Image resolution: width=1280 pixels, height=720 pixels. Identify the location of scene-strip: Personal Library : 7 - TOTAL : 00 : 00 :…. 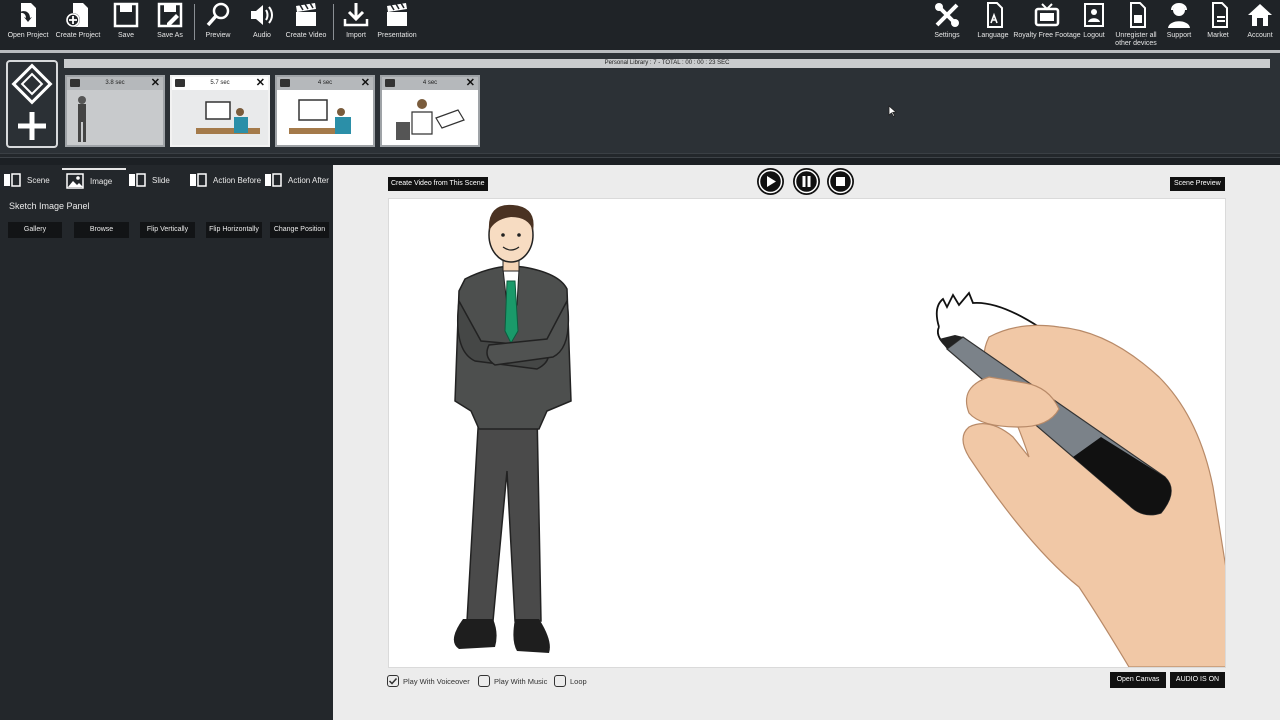
(640, 102).